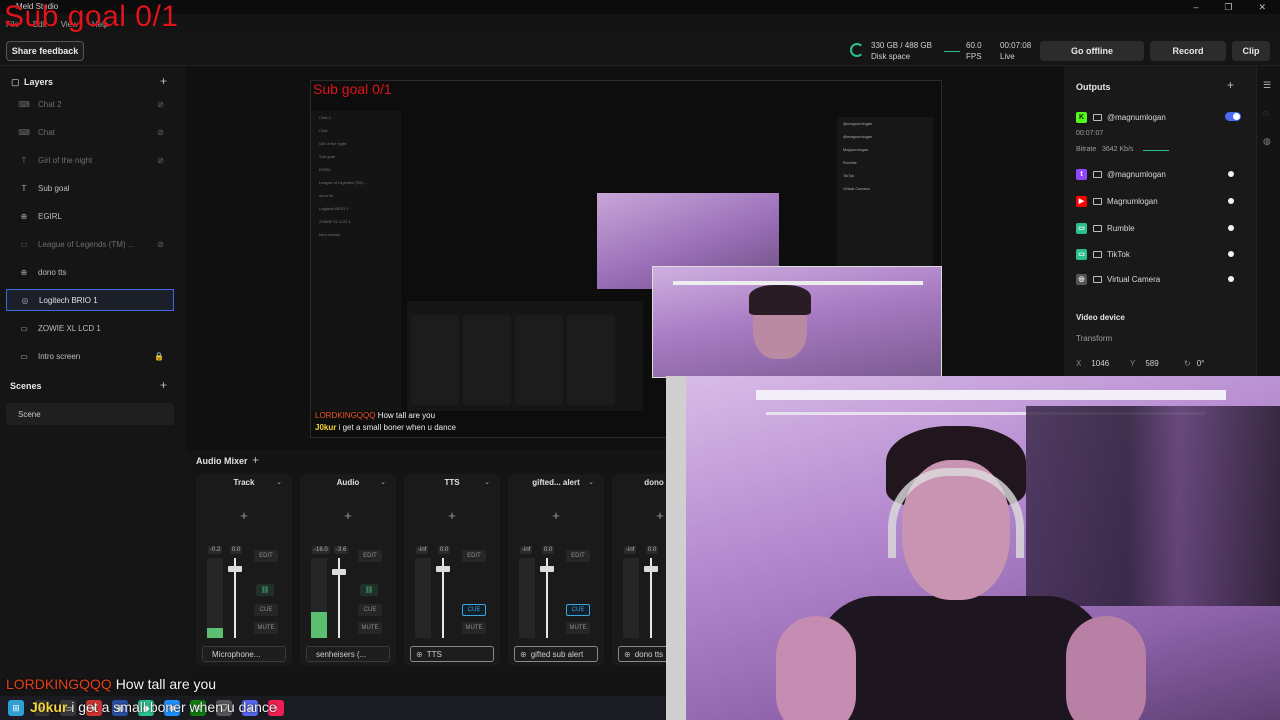 Image resolution: width=1280 pixels, height=720 pixels. I want to click on channel-controls: -inf 0.0 EDIT CUE MUTE, so click(452, 593).